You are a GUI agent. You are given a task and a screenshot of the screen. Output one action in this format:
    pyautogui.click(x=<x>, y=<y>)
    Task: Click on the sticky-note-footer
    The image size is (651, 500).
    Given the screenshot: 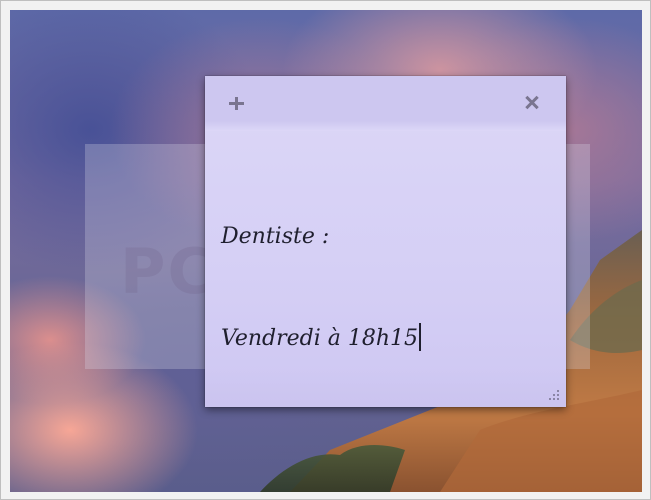 What is the action you would take?
    pyautogui.click(x=385, y=388)
    